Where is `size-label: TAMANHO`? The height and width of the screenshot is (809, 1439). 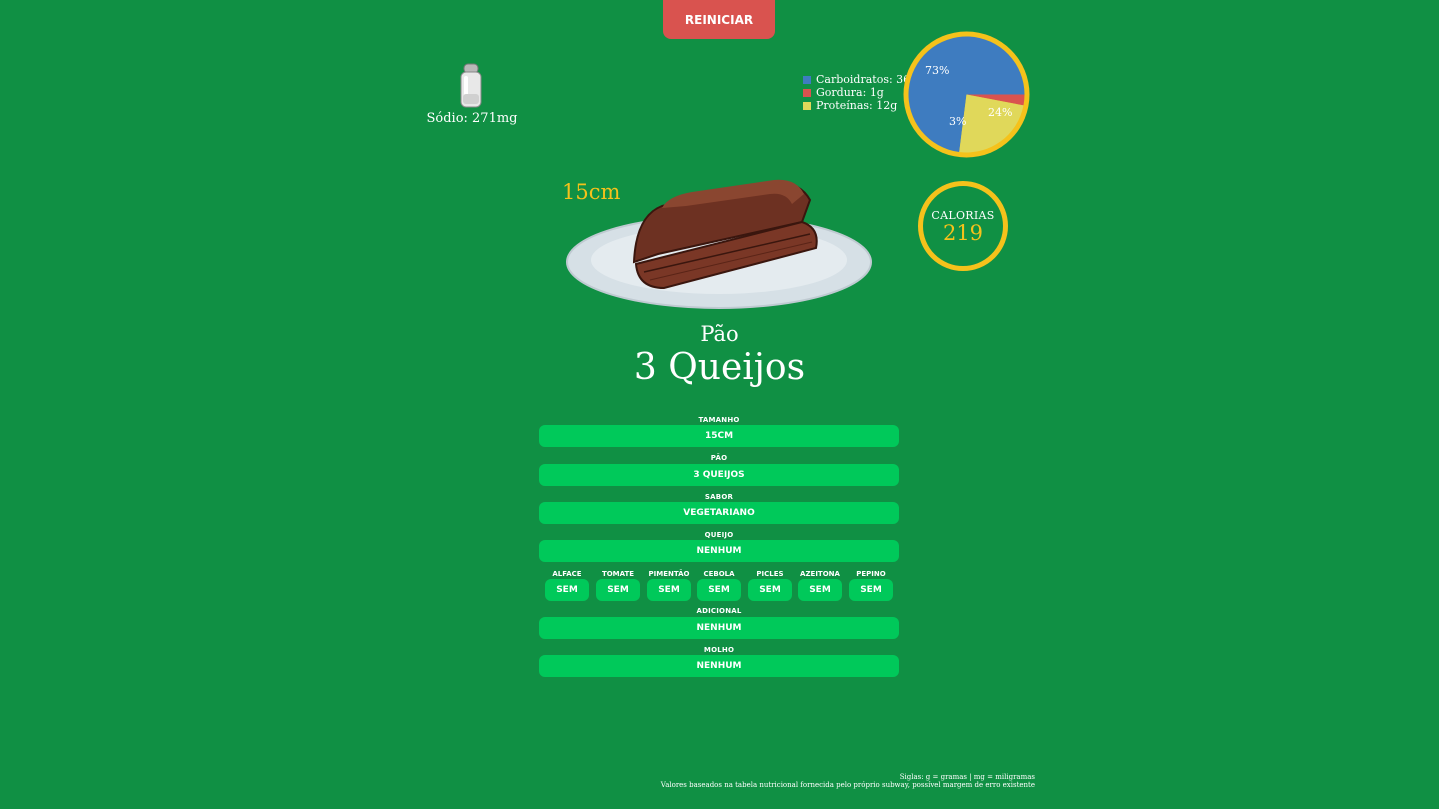
size-label: TAMANHO is located at coordinates (719, 420).